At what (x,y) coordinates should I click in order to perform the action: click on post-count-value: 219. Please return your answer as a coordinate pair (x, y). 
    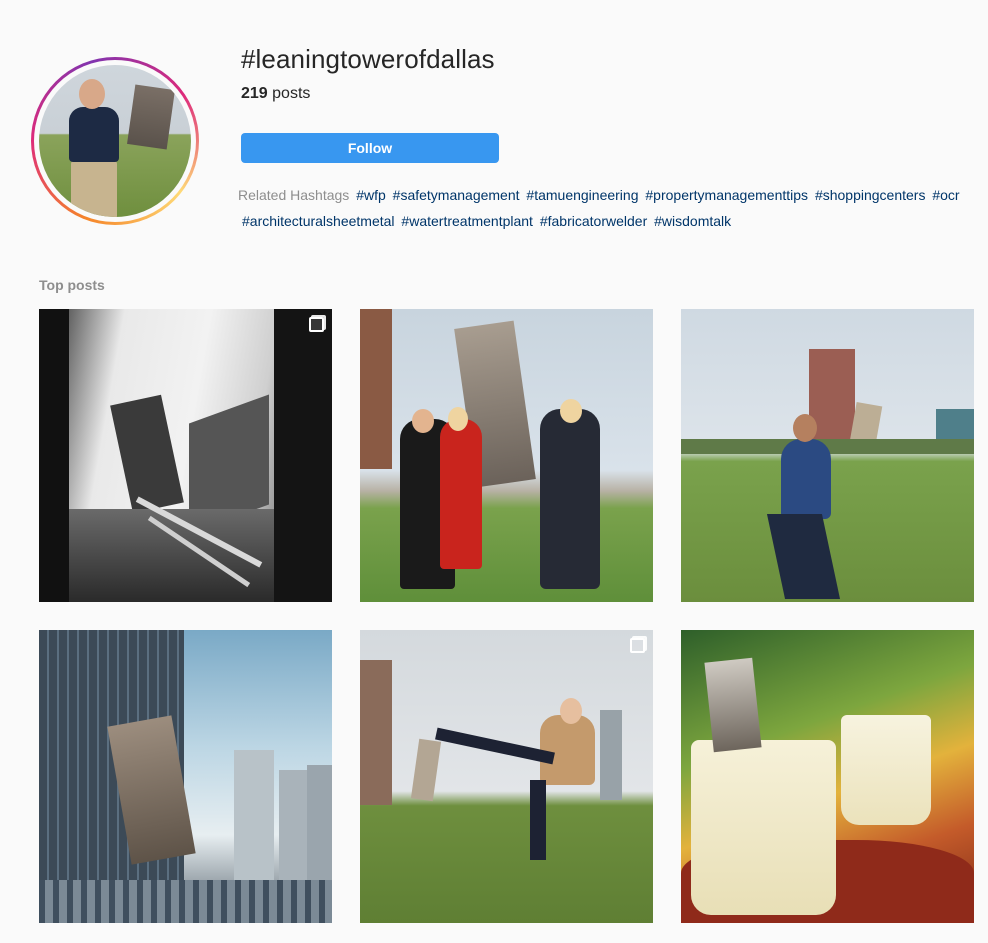
    Looking at the image, I should click on (254, 93).